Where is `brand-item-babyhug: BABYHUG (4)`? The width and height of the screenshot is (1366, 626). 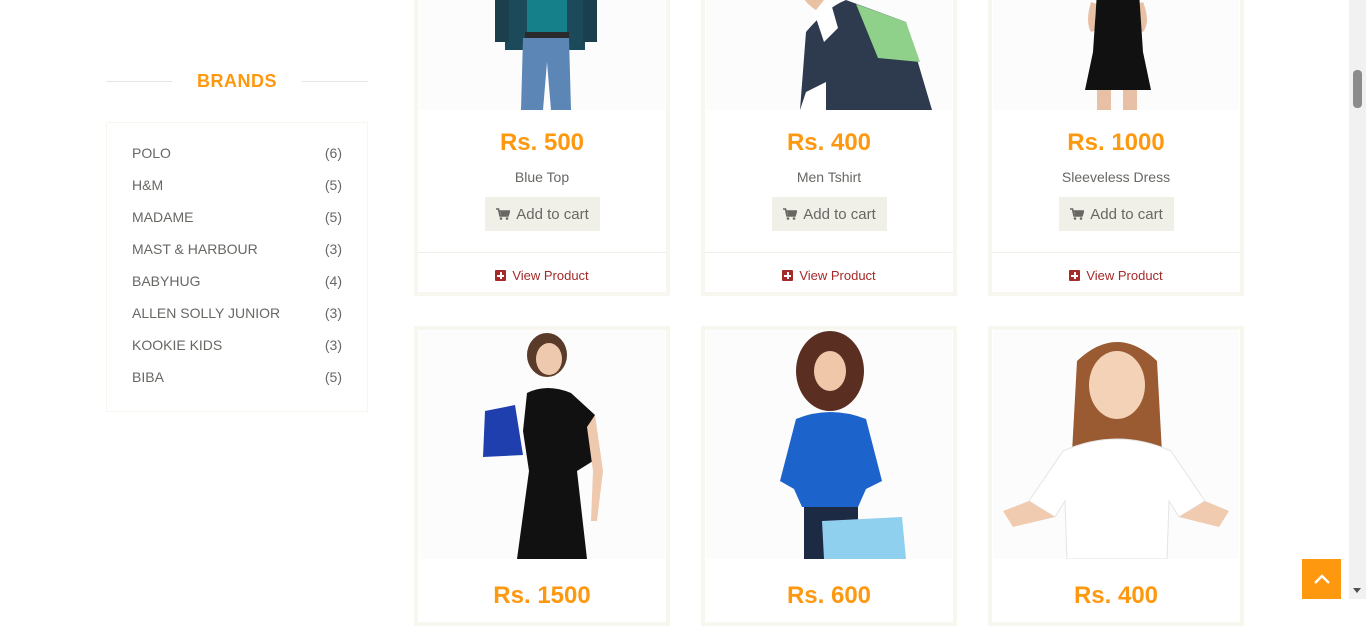 brand-item-babyhug: BABYHUG (4) is located at coordinates (237, 287).